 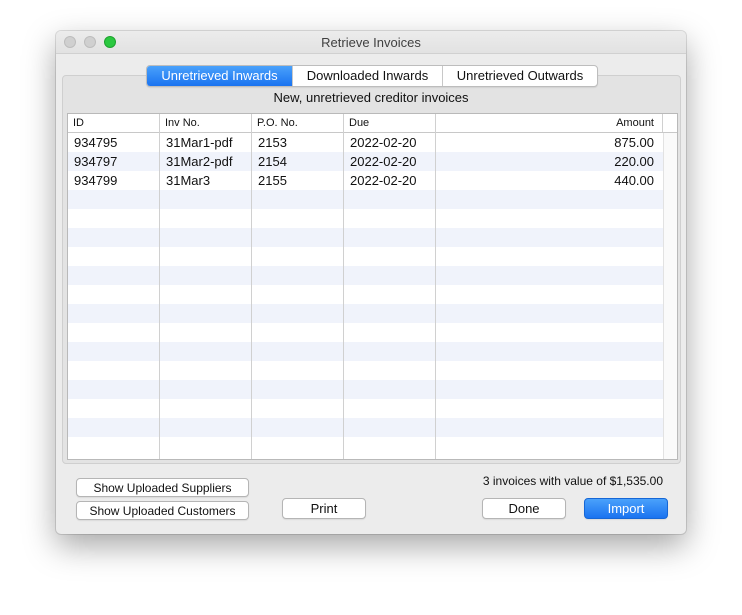 What do you see at coordinates (220, 76) in the screenshot?
I see `tab-unretrieved-inwards: Unretrieved Inwards` at bounding box center [220, 76].